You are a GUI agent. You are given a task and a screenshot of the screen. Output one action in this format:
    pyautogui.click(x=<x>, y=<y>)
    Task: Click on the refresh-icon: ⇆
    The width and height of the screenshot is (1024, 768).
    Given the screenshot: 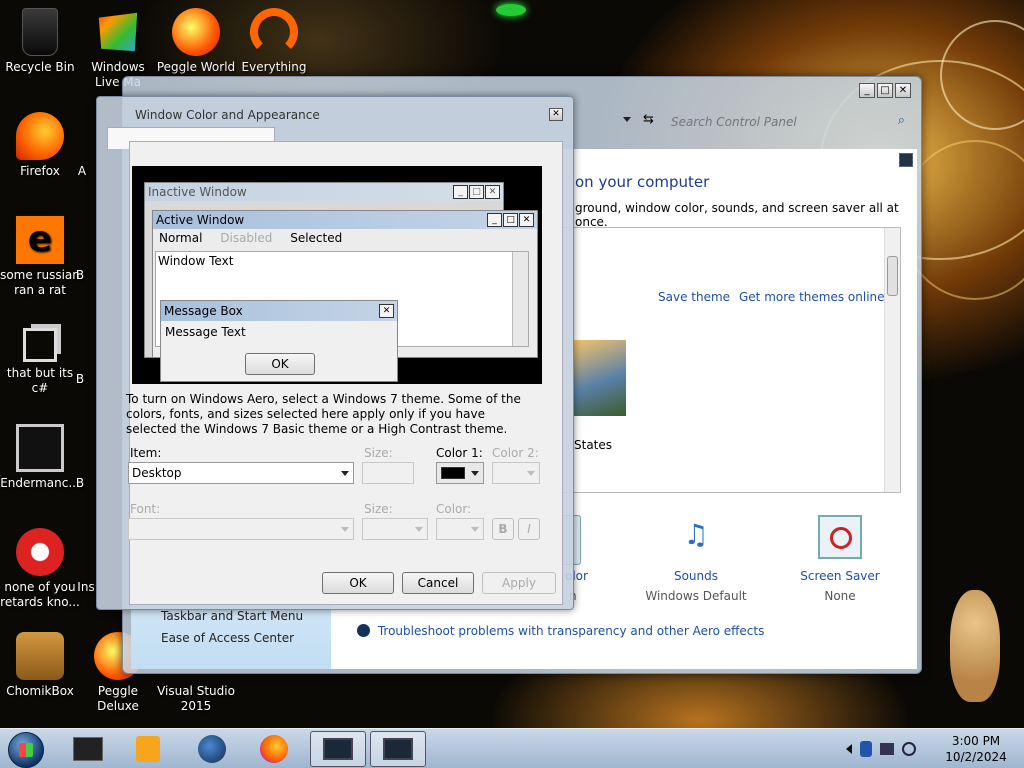 What is the action you would take?
    pyautogui.click(x=648, y=119)
    